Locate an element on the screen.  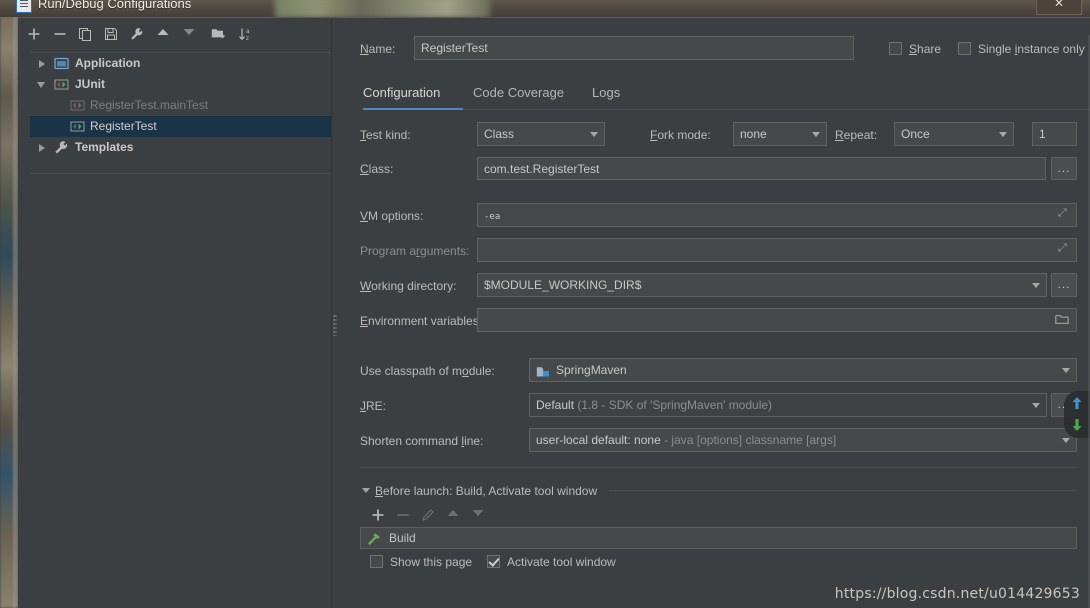
before-launch-list: Build is located at coordinates (718, 538).